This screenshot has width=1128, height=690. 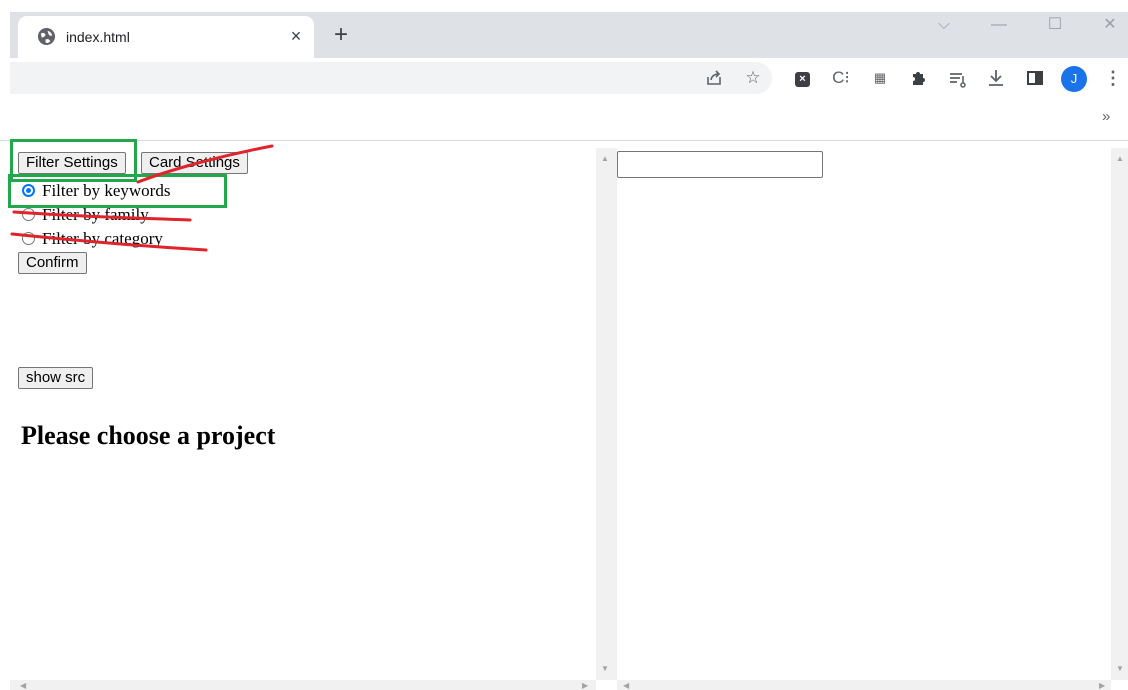 What do you see at coordinates (296, 36) in the screenshot?
I see `tab-close-icon: ×` at bounding box center [296, 36].